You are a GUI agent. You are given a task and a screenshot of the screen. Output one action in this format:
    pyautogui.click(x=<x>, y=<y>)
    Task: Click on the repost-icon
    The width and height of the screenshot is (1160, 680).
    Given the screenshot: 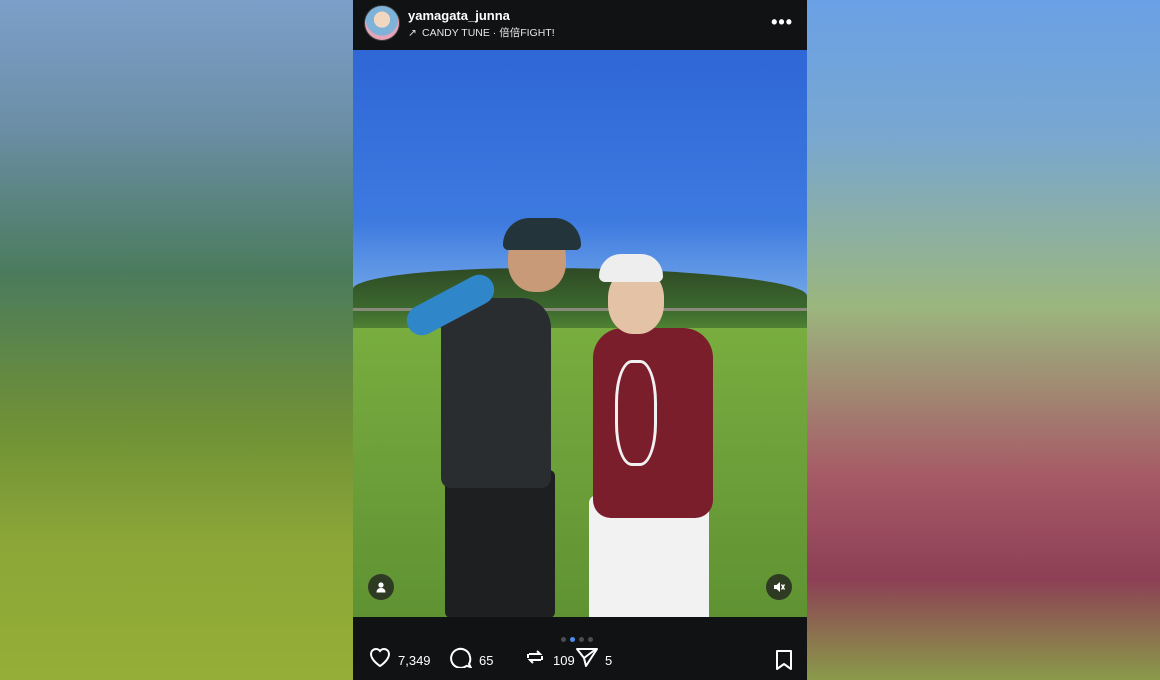 What is the action you would take?
    pyautogui.click(x=535, y=660)
    